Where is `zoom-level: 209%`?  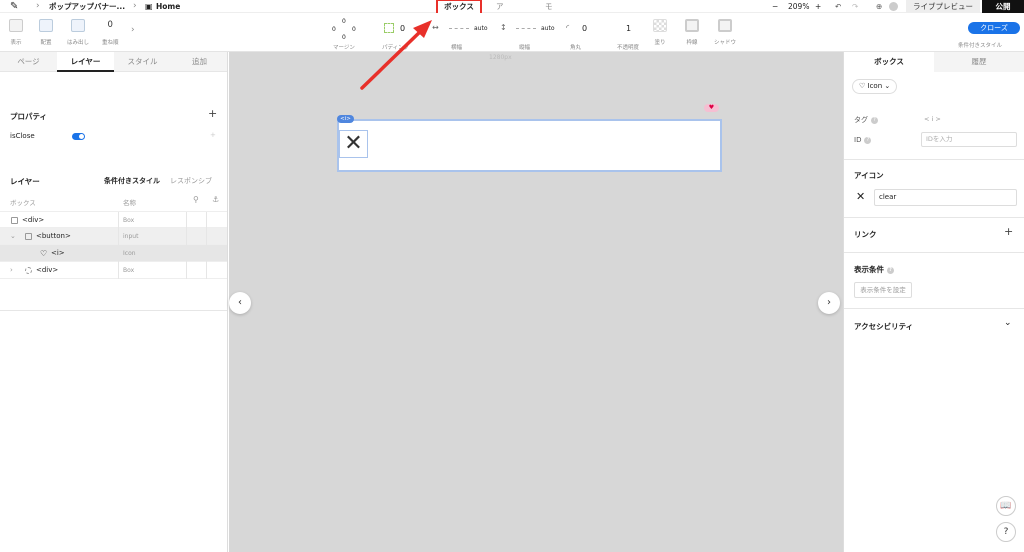 zoom-level: 209% is located at coordinates (798, 6).